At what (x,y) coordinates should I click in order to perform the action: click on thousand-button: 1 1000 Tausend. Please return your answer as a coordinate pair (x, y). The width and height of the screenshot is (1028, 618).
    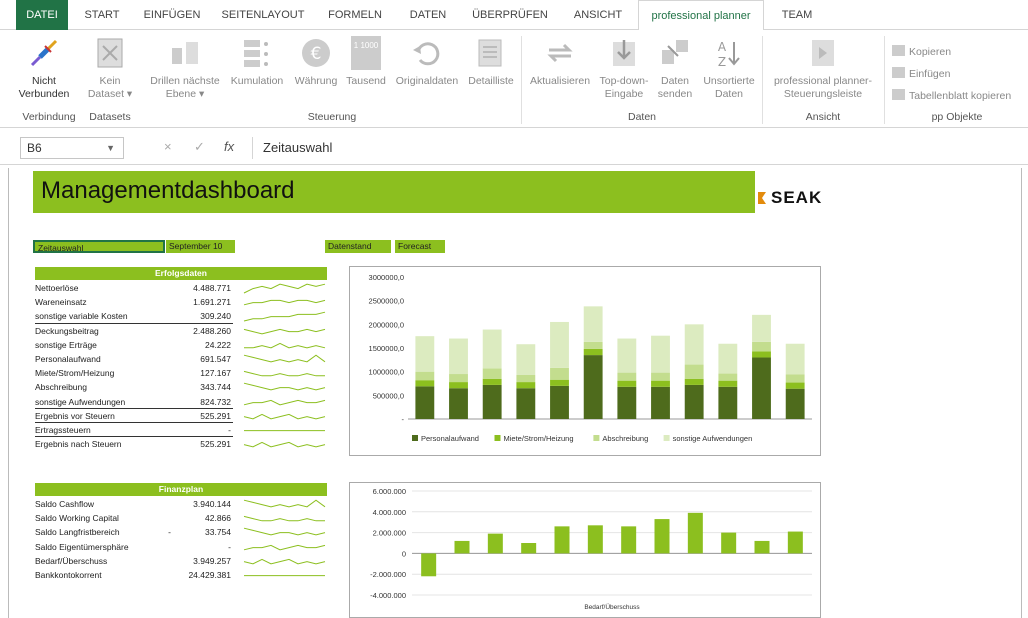
    Looking at the image, I should click on (366, 62).